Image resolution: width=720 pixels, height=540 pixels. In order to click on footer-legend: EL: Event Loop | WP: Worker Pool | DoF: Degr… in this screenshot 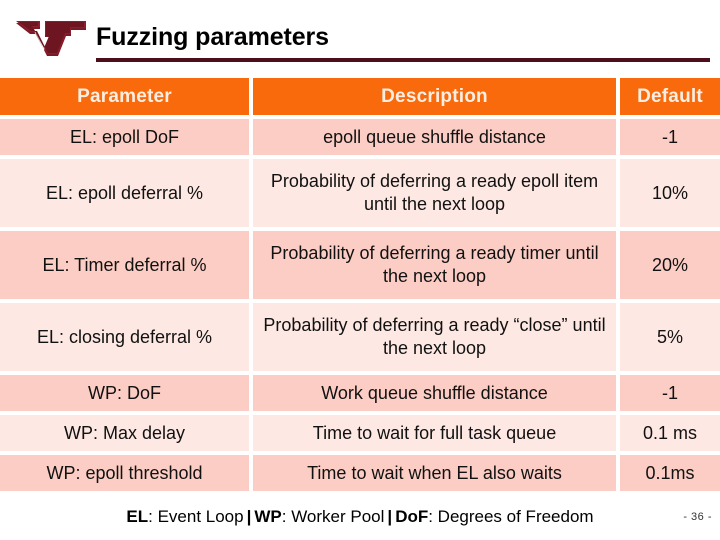, I will do `click(360, 517)`.